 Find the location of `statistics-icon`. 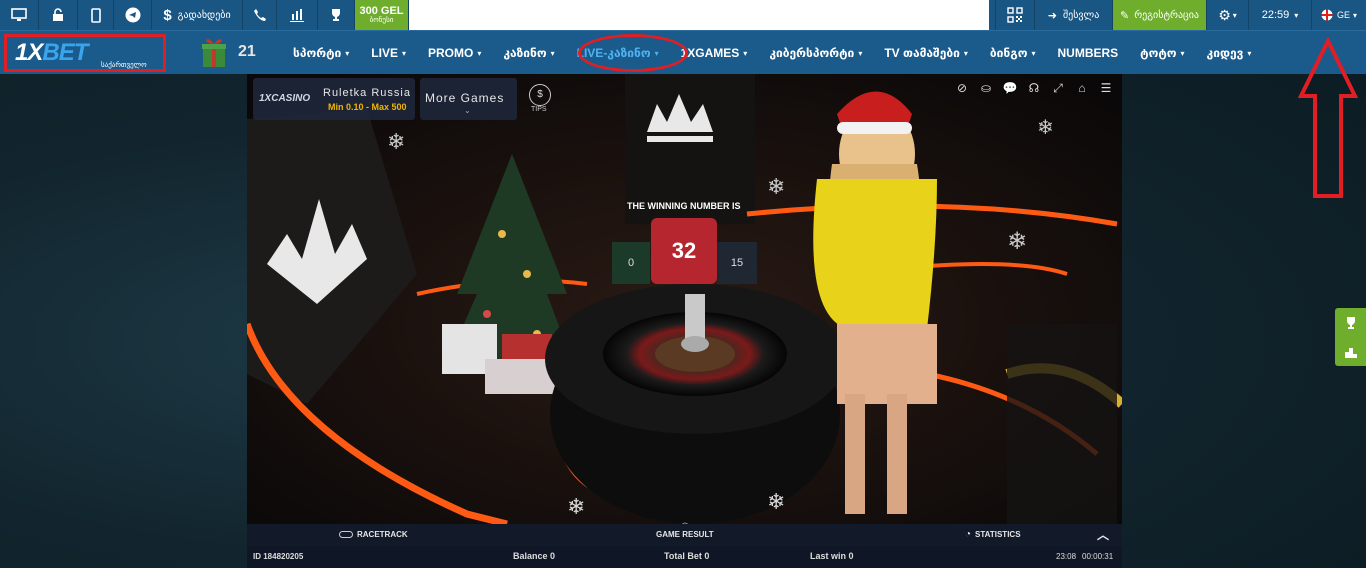

statistics-icon is located at coordinates (297, 15).